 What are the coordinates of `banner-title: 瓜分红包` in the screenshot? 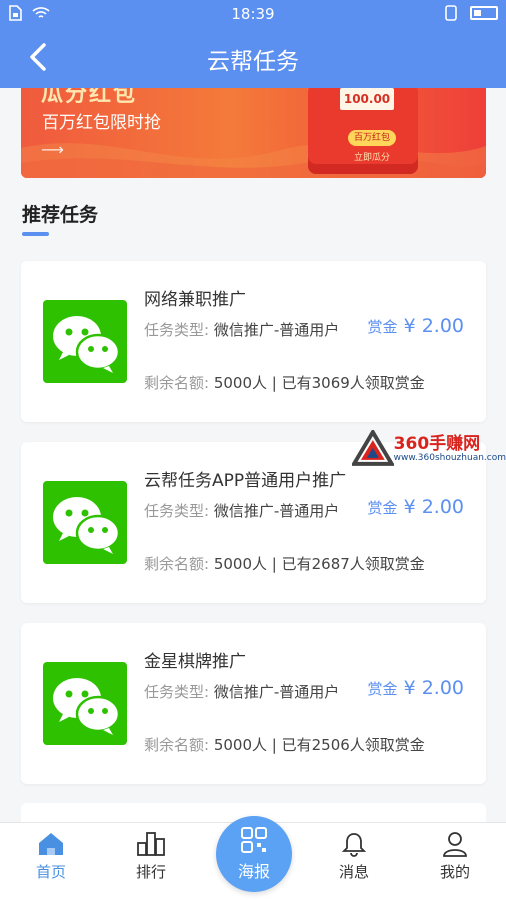 It's located at (89, 97).